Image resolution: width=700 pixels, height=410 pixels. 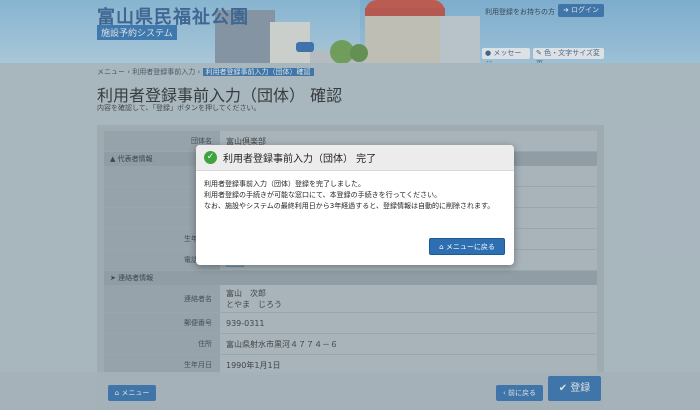 I want to click on dialog-header: ✓ 利用者登録事前入力（団体） 完了, so click(x=355, y=158).